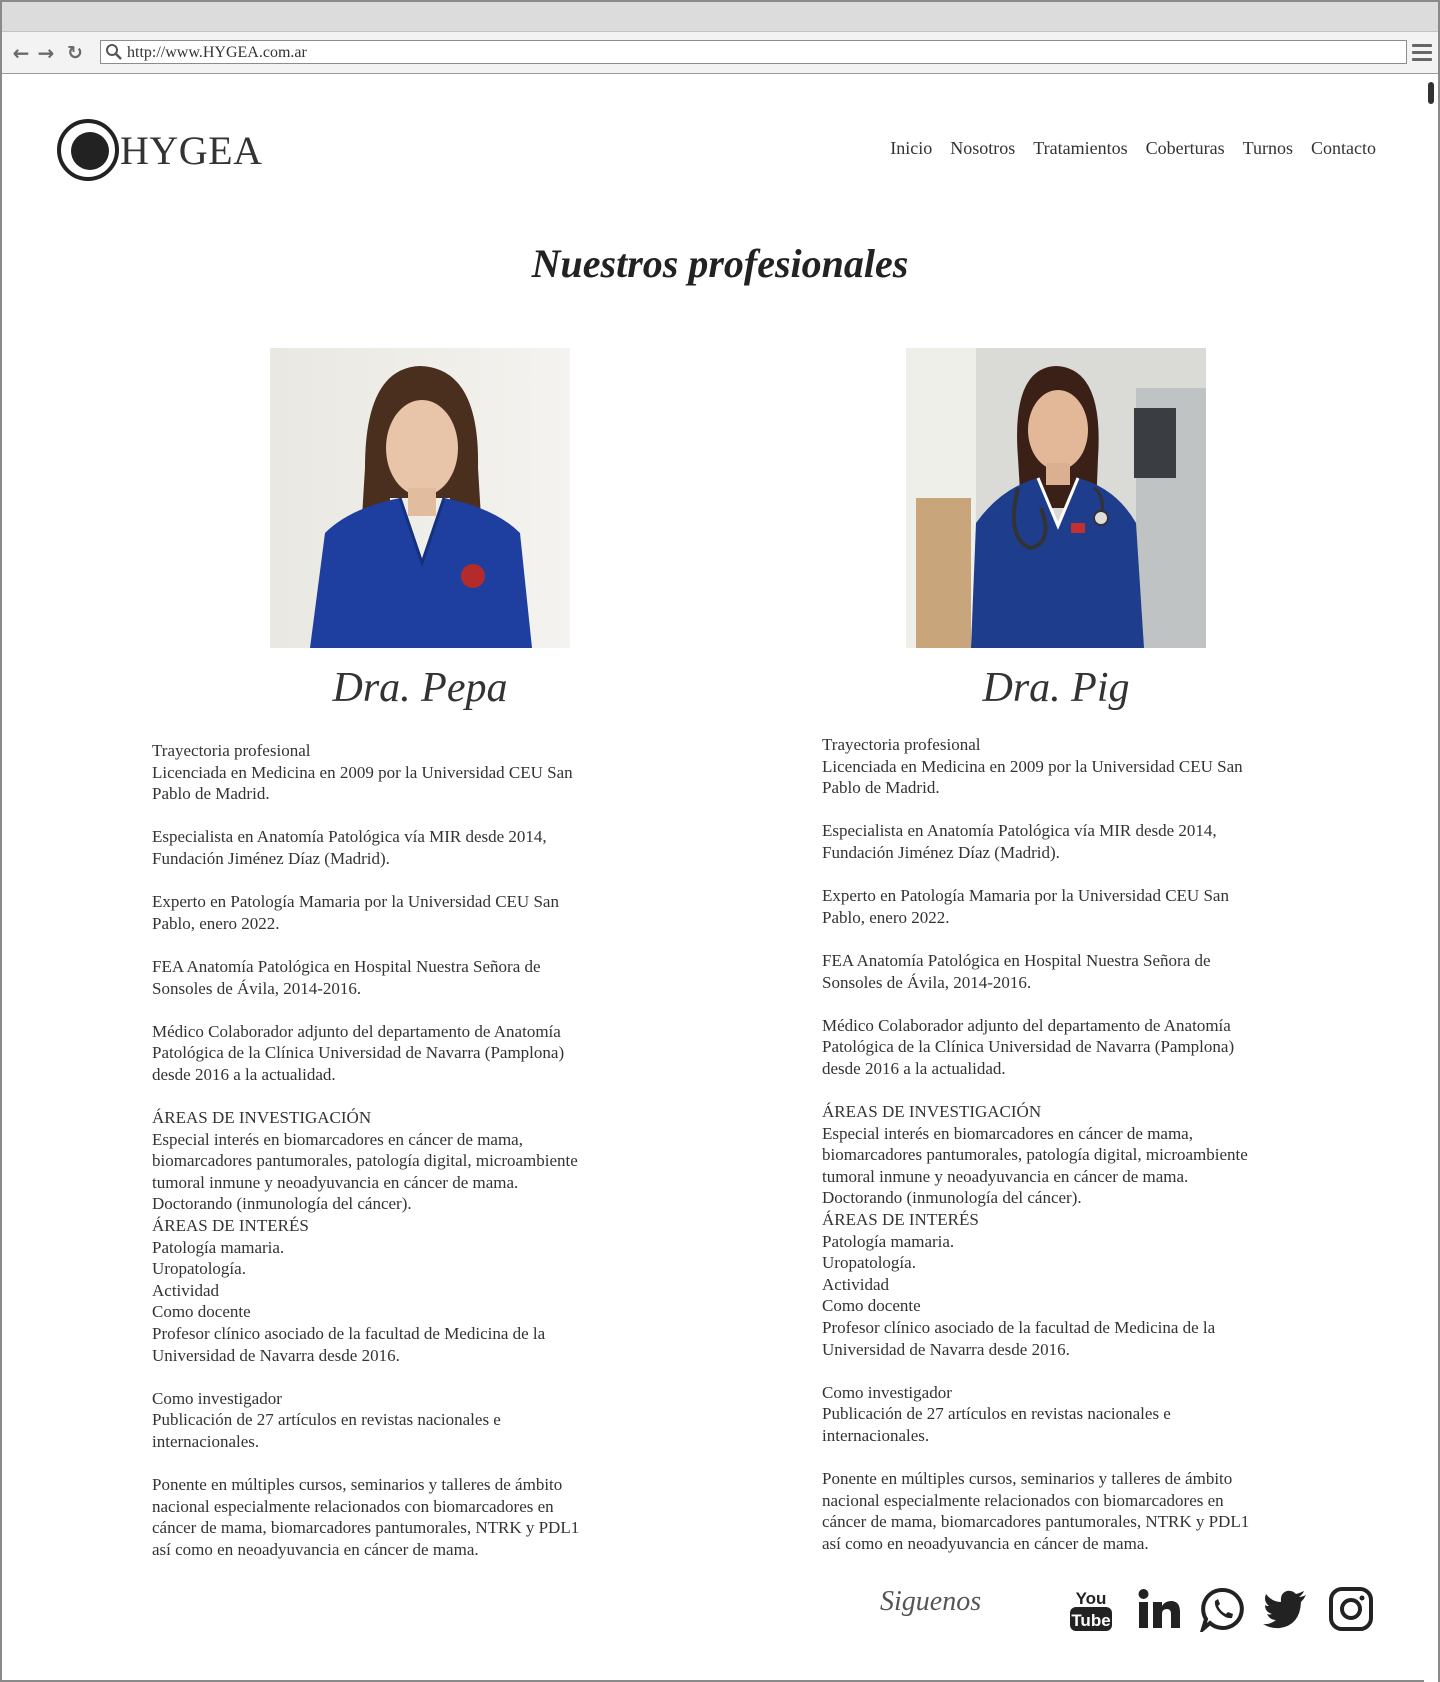 This screenshot has height=1682, width=1440. I want to click on linkedin-icon, so click(1159, 1609).